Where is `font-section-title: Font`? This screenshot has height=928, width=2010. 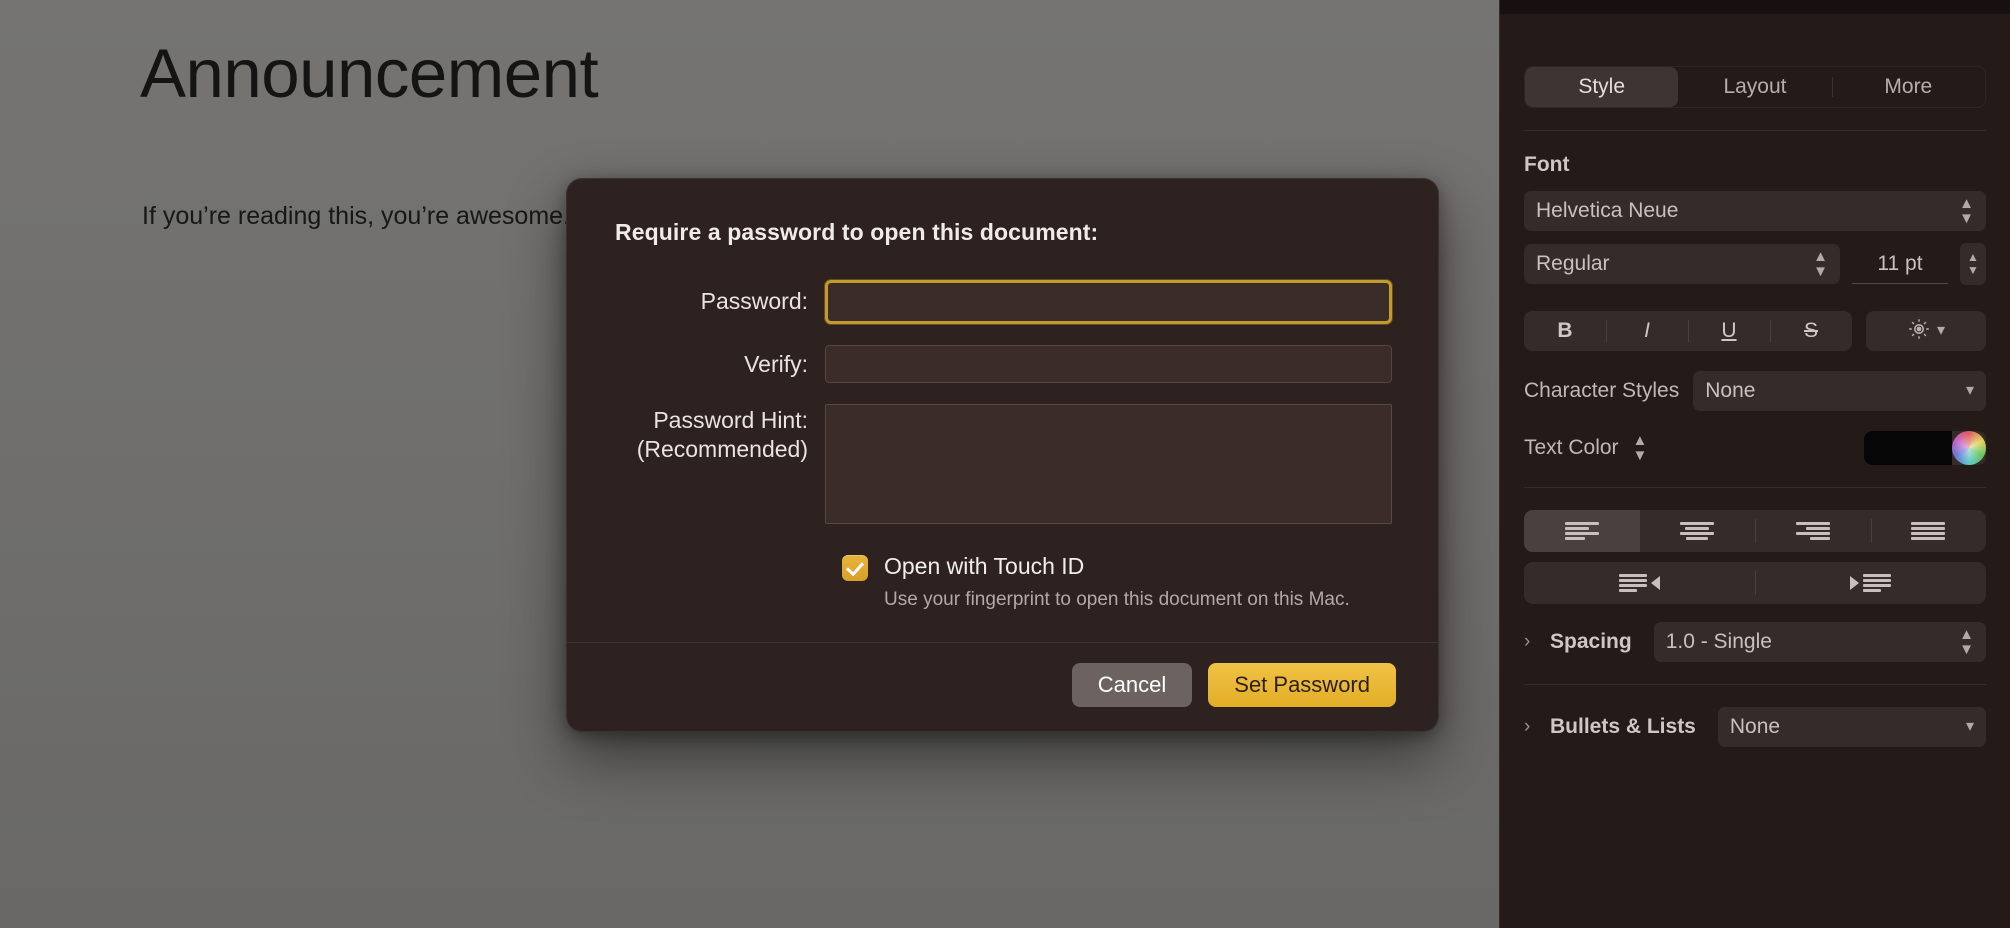 font-section-title: Font is located at coordinates (1547, 164).